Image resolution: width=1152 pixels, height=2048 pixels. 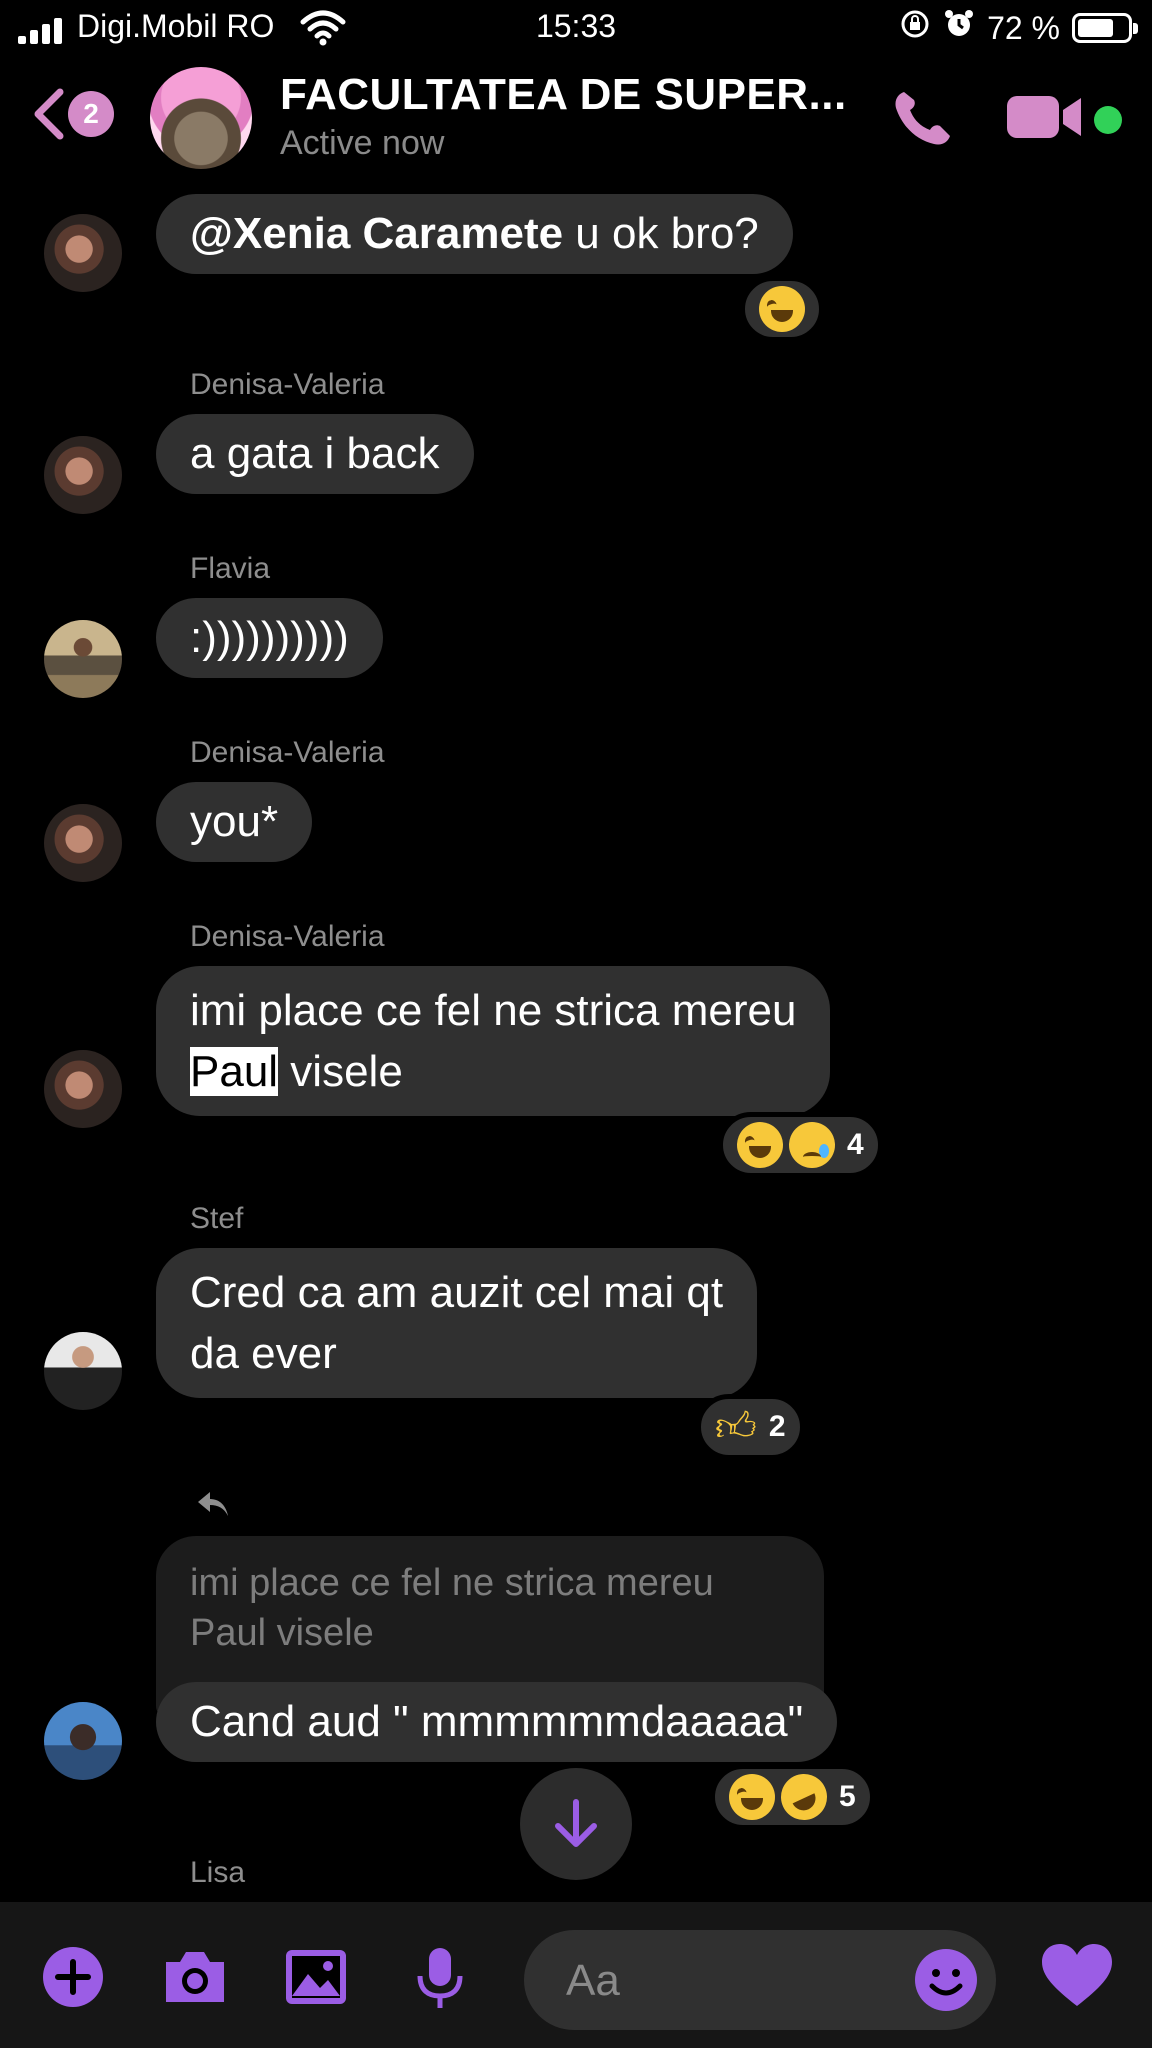 I want to click on unread-badge: 2, so click(x=91, y=114).